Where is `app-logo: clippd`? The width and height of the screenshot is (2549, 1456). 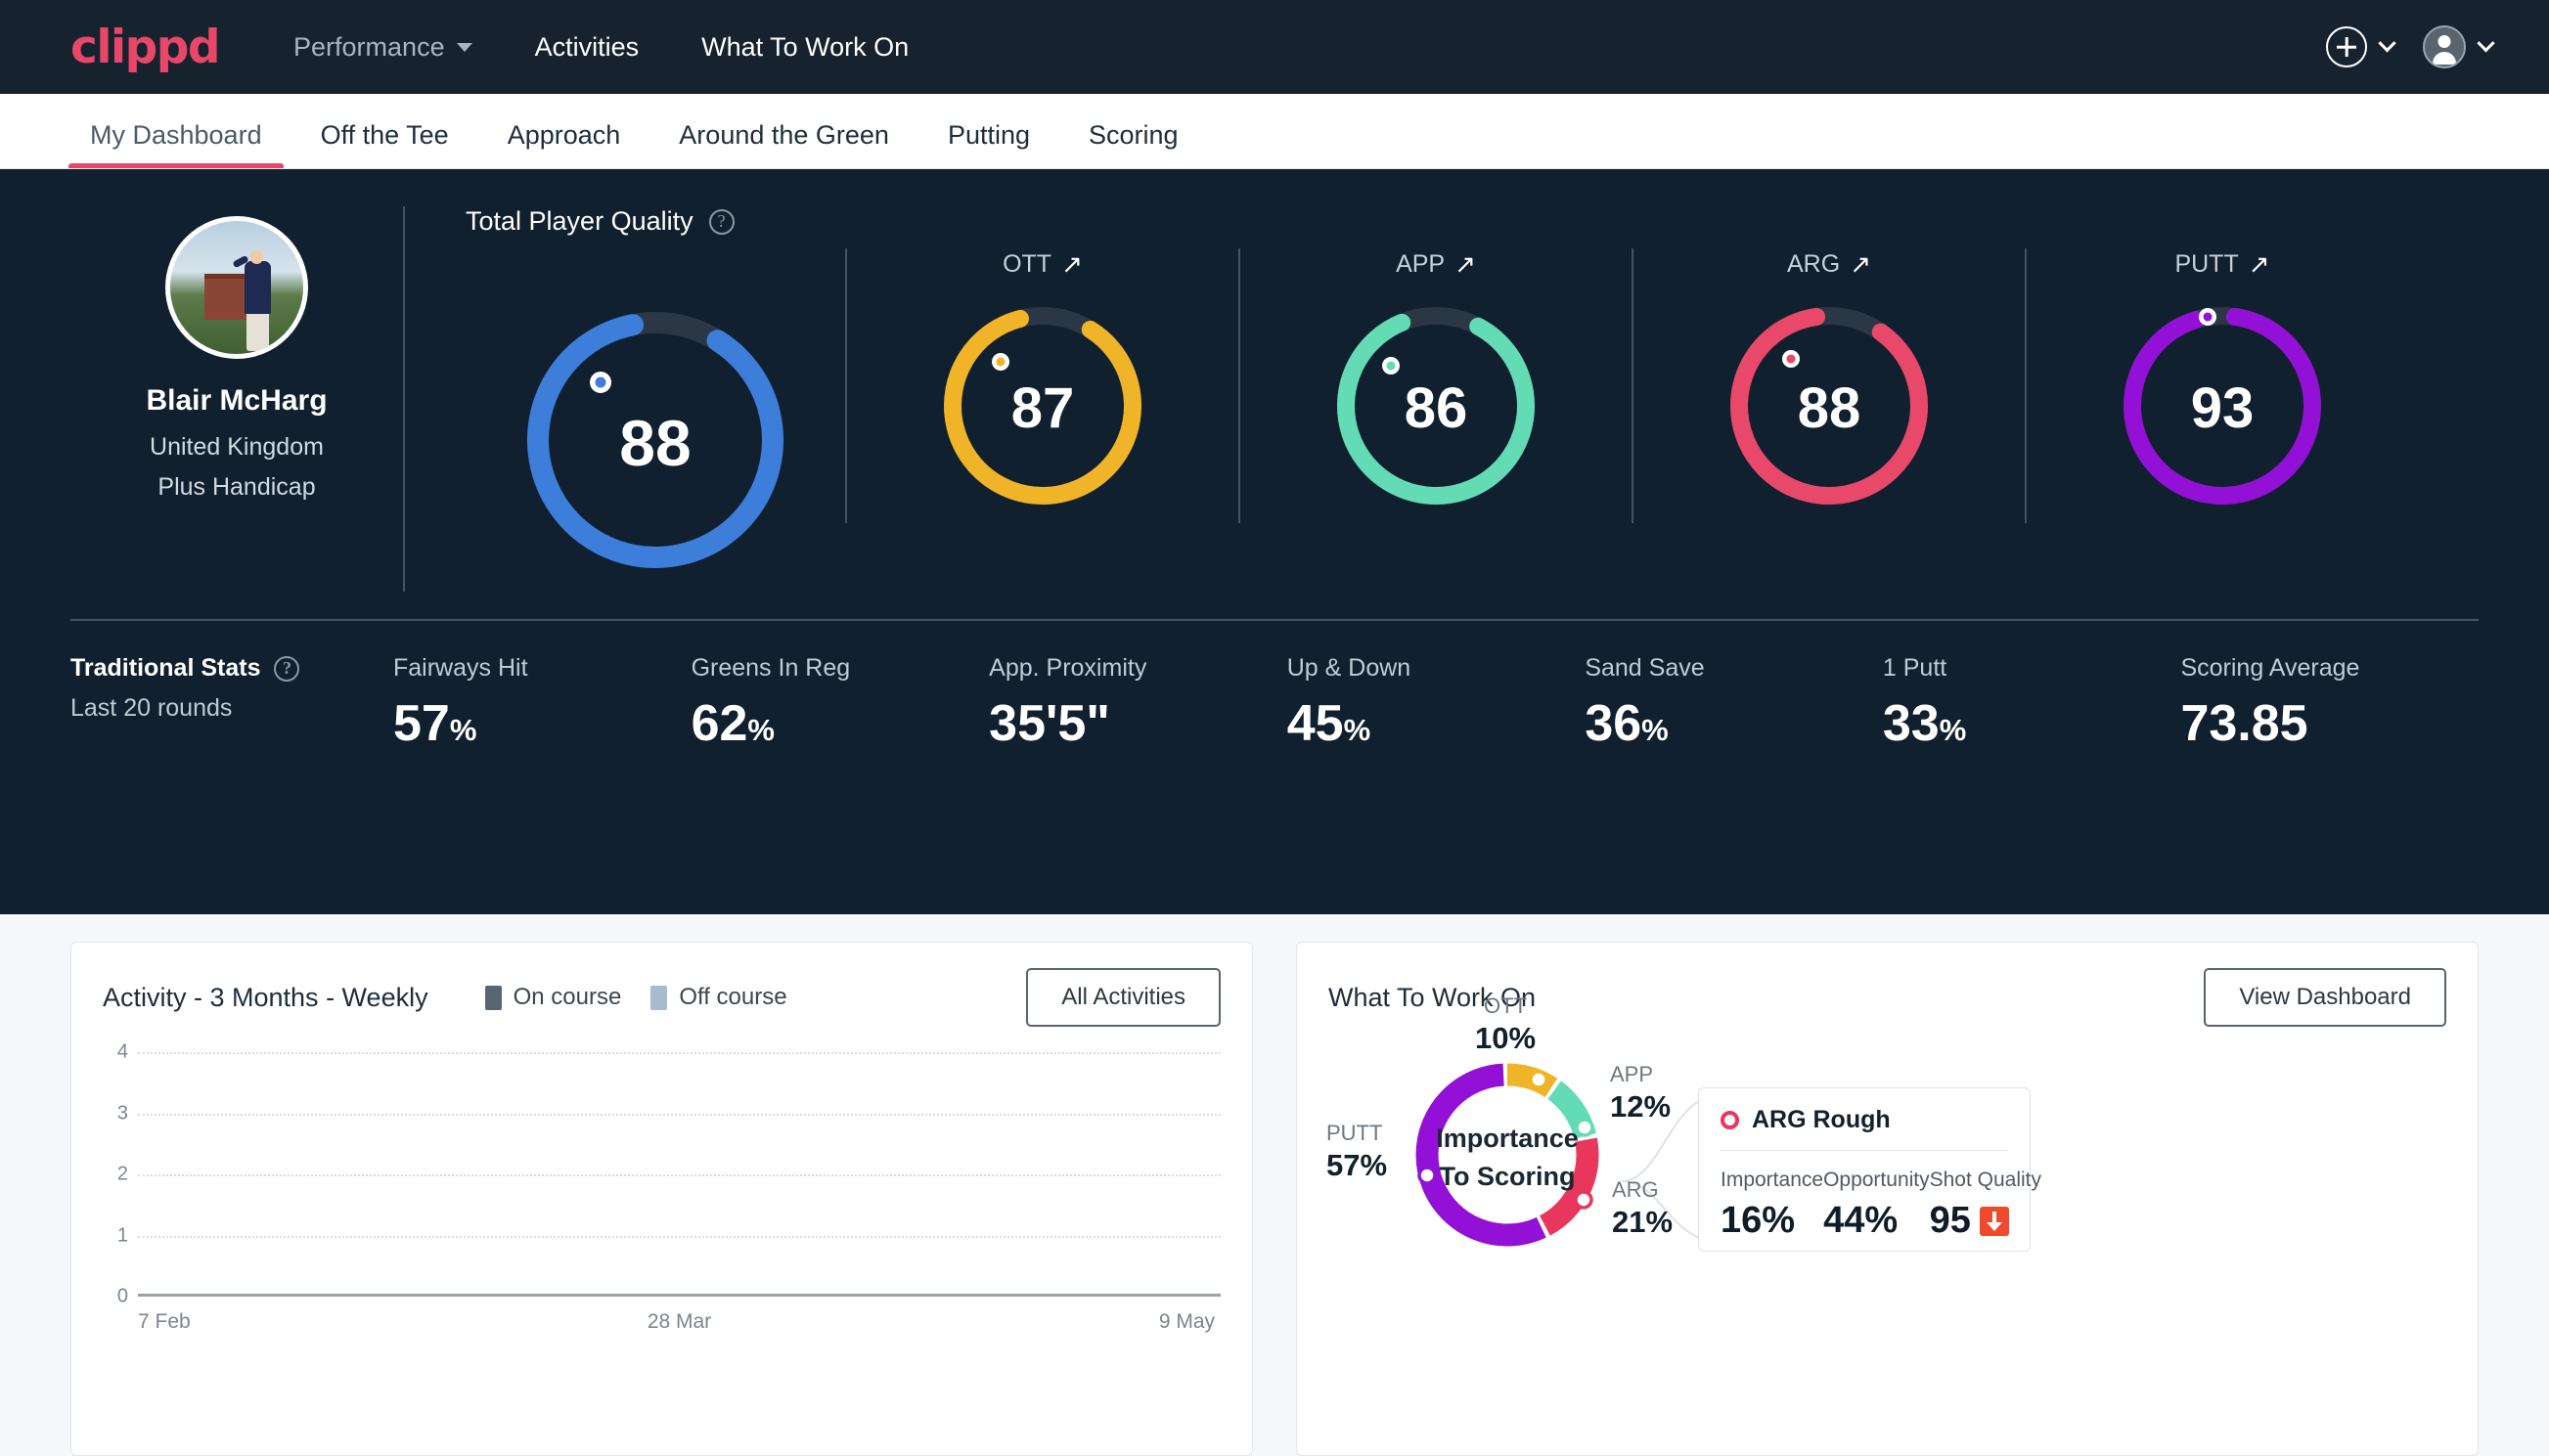
app-logo: clippd is located at coordinates (146, 47).